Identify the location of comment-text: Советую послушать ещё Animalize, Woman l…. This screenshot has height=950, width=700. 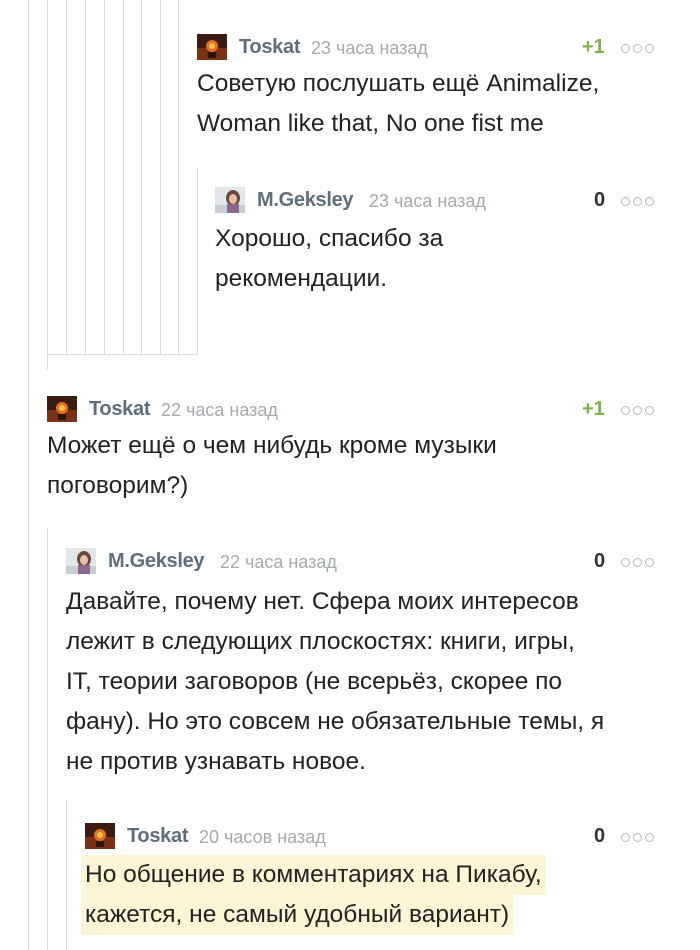
(398, 104).